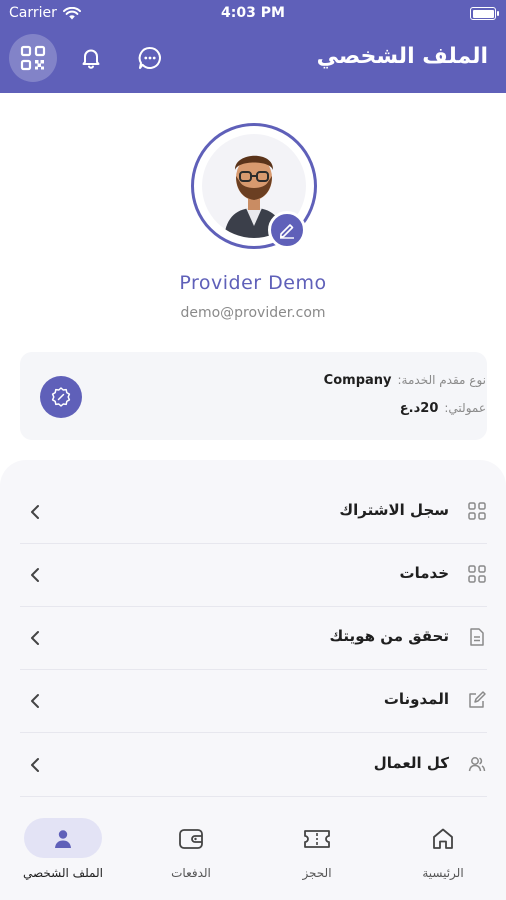 This screenshot has width=506, height=900. What do you see at coordinates (443, 873) in the screenshot?
I see `nav-label: الرئيسية` at bounding box center [443, 873].